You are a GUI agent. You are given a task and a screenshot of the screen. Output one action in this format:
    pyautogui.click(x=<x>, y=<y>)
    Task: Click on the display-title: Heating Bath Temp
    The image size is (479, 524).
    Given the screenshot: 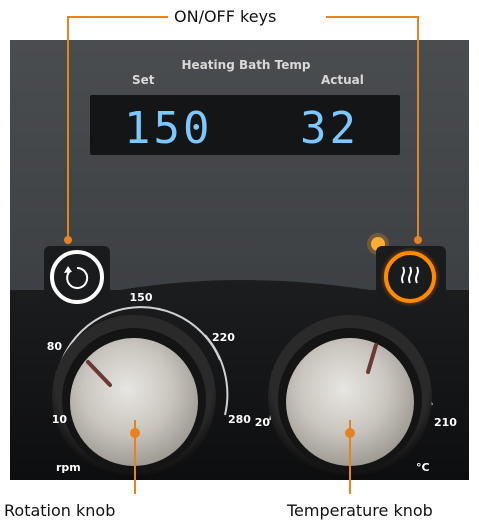 What is the action you would take?
    pyautogui.click(x=246, y=65)
    